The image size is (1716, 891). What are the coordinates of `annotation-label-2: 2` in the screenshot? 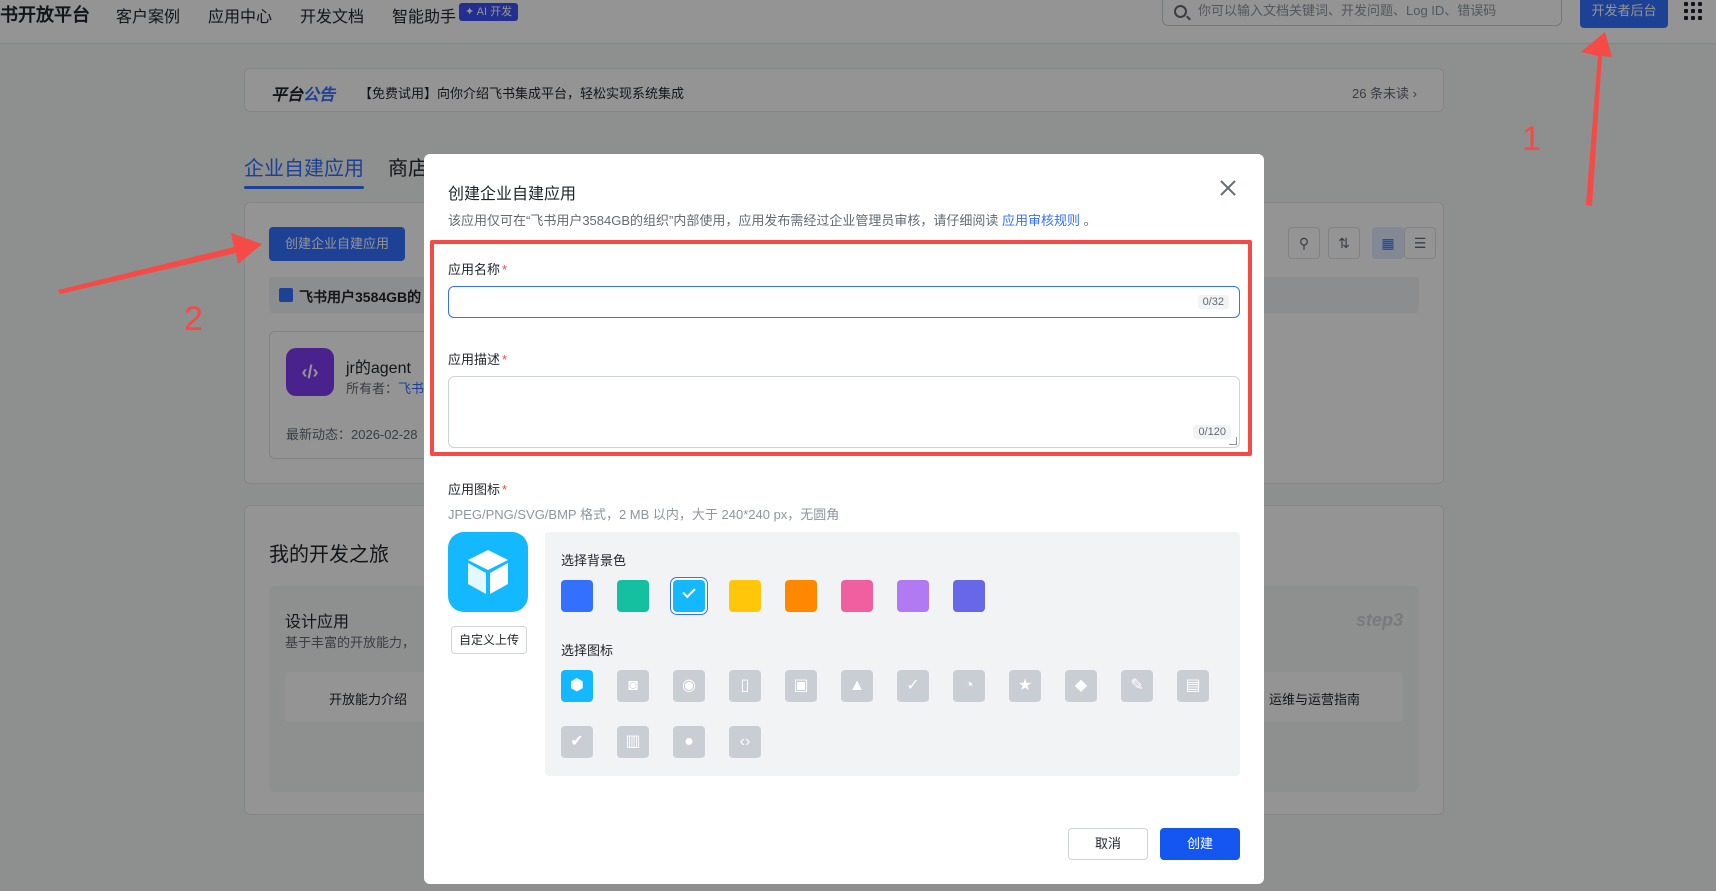 It's located at (193, 319).